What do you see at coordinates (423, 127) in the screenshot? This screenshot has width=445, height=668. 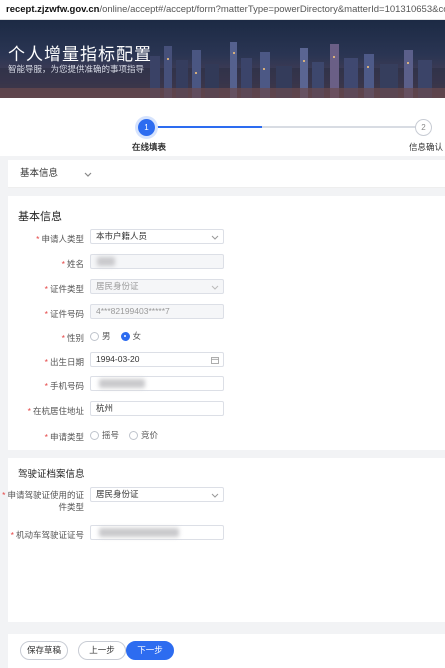 I see `step-2-dot: 2` at bounding box center [423, 127].